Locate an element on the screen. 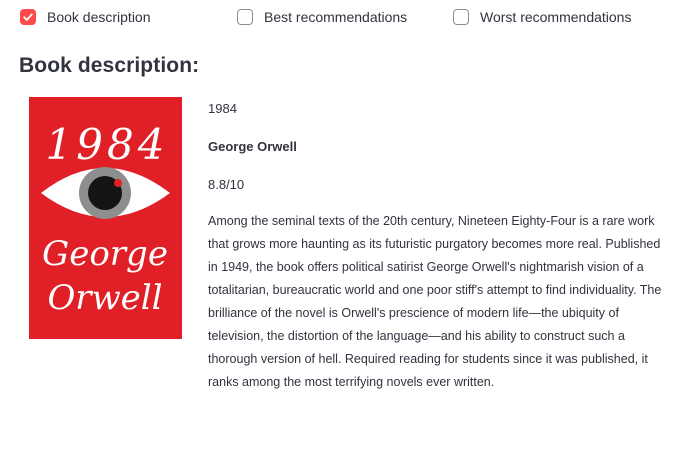 The image size is (682, 457). worst-recommendations-label: Worst recommendations is located at coordinates (556, 17).